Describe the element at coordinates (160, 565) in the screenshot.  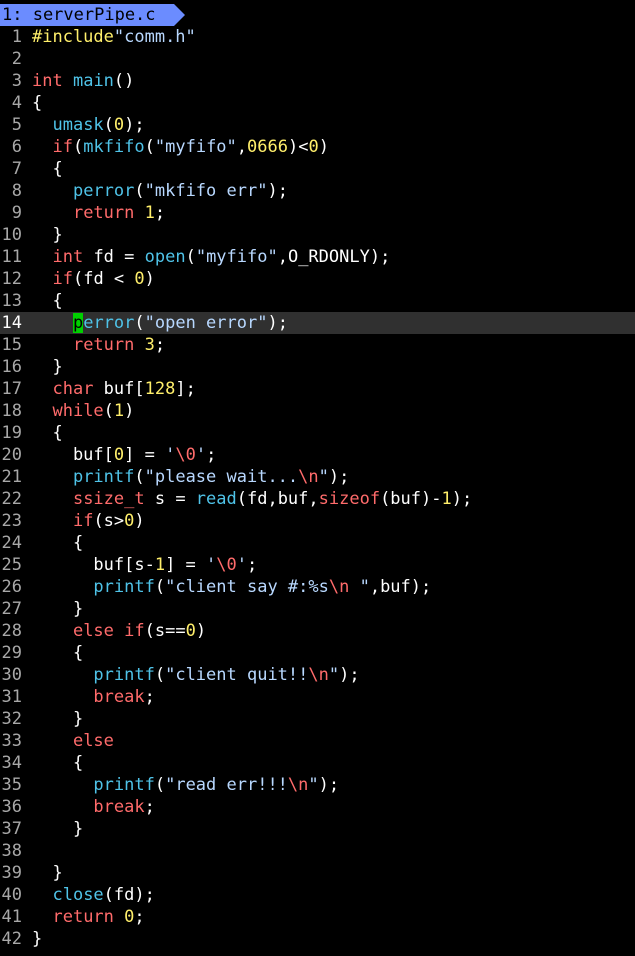
I see `code-token: 1` at that location.